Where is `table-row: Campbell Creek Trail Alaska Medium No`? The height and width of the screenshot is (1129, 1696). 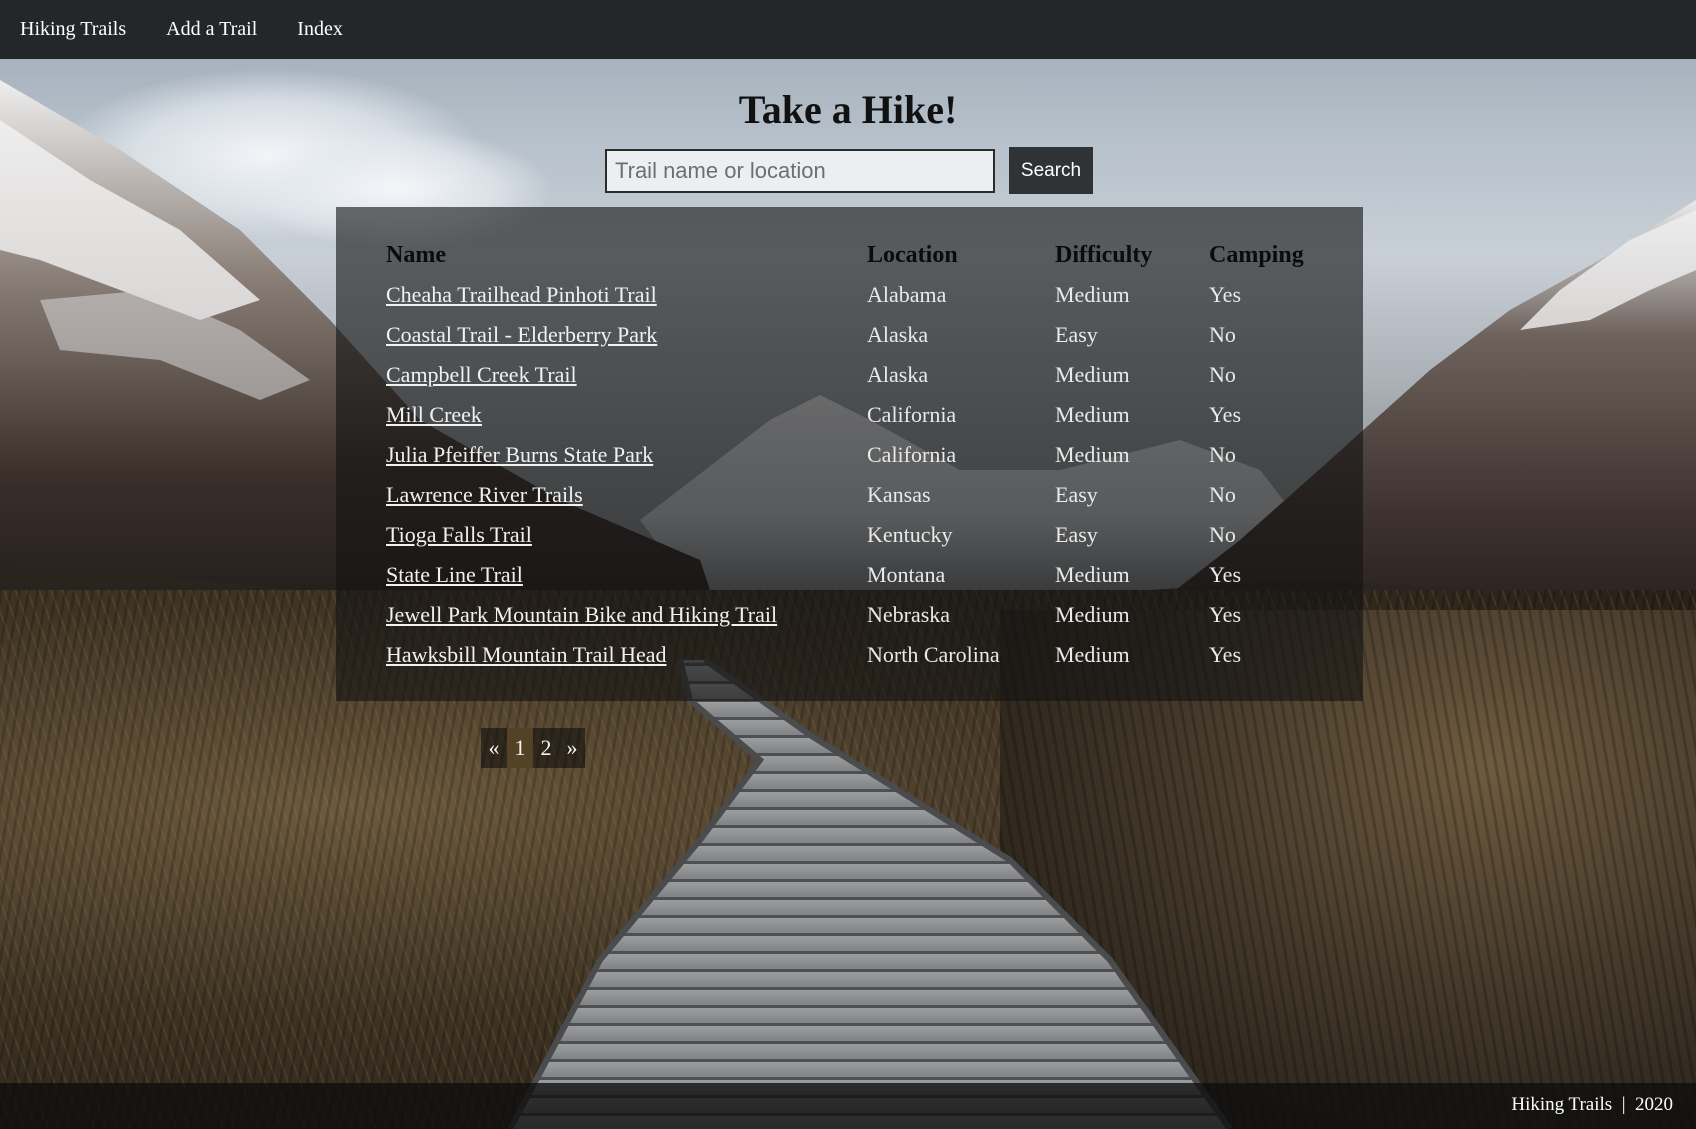
table-row: Campbell Creek Trail Alaska Medium No is located at coordinates (852, 375).